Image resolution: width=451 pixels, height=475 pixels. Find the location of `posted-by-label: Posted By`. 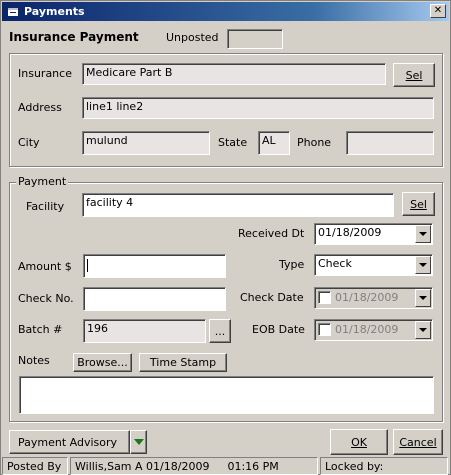

posted-by-label: Posted By is located at coordinates (35, 466).